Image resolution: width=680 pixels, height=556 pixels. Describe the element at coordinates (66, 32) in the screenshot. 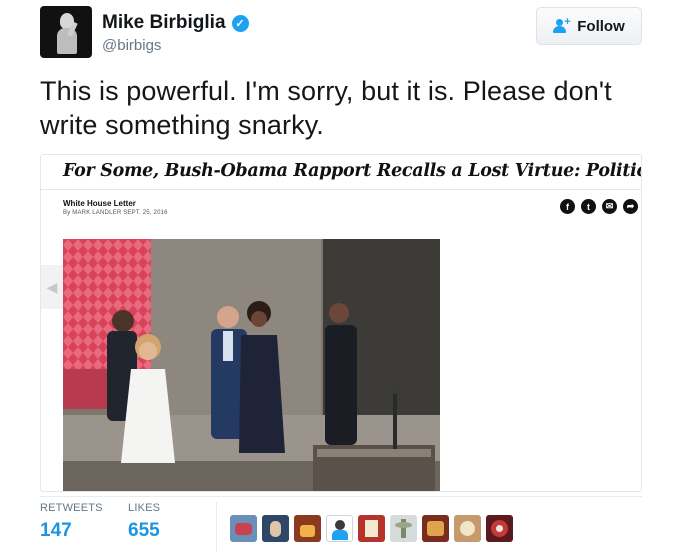

I see `avatar` at that location.